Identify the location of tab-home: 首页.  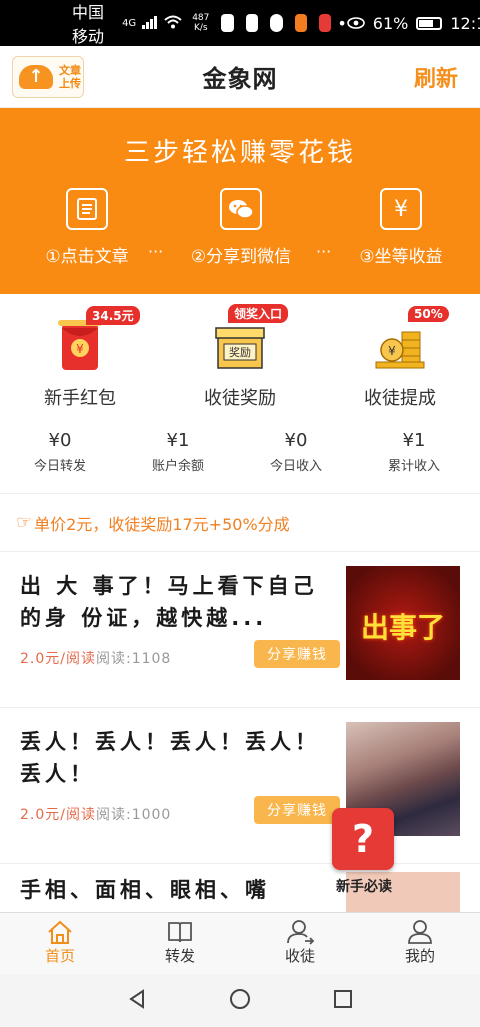
(60, 943).